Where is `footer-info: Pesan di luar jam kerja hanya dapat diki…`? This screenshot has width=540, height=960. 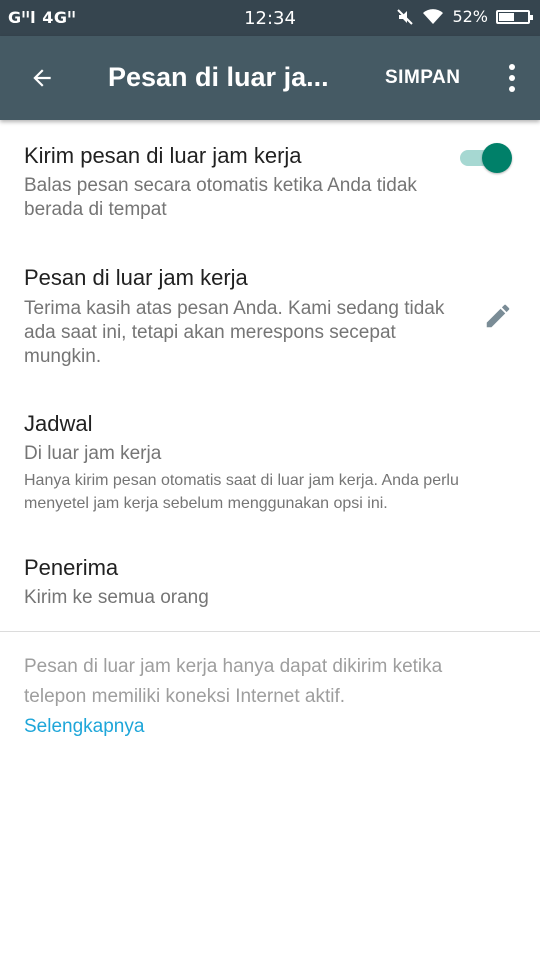 footer-info: Pesan di luar jam kerja hanya dapat diki… is located at coordinates (233, 681).